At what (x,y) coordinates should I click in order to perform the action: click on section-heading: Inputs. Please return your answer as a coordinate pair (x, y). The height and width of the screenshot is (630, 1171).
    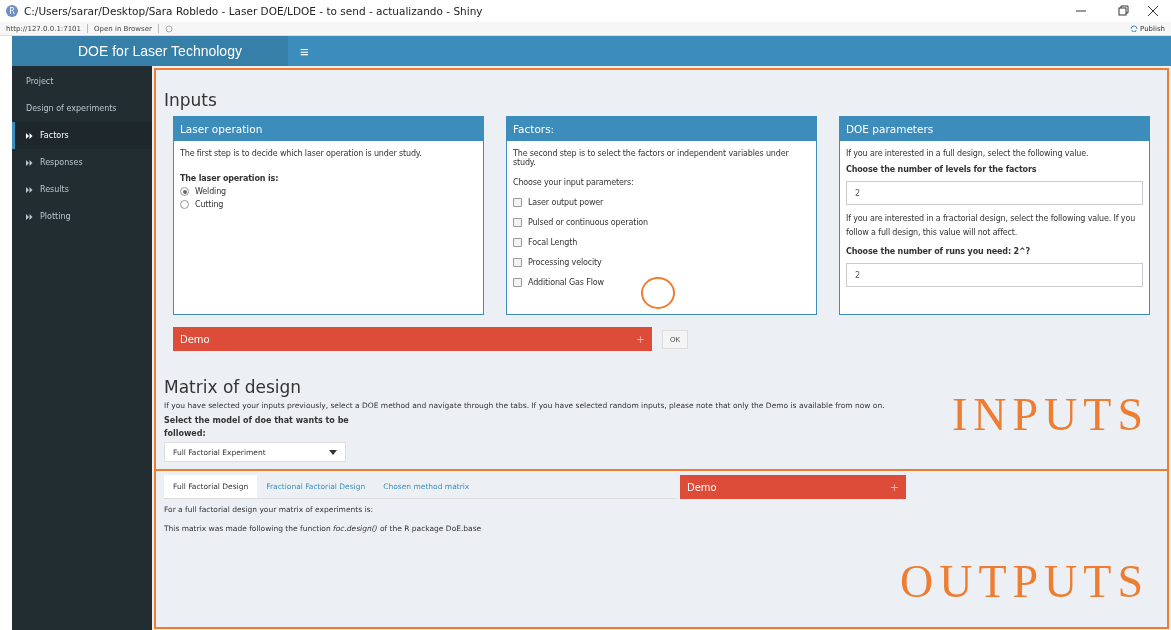
    Looking at the image, I should click on (191, 100).